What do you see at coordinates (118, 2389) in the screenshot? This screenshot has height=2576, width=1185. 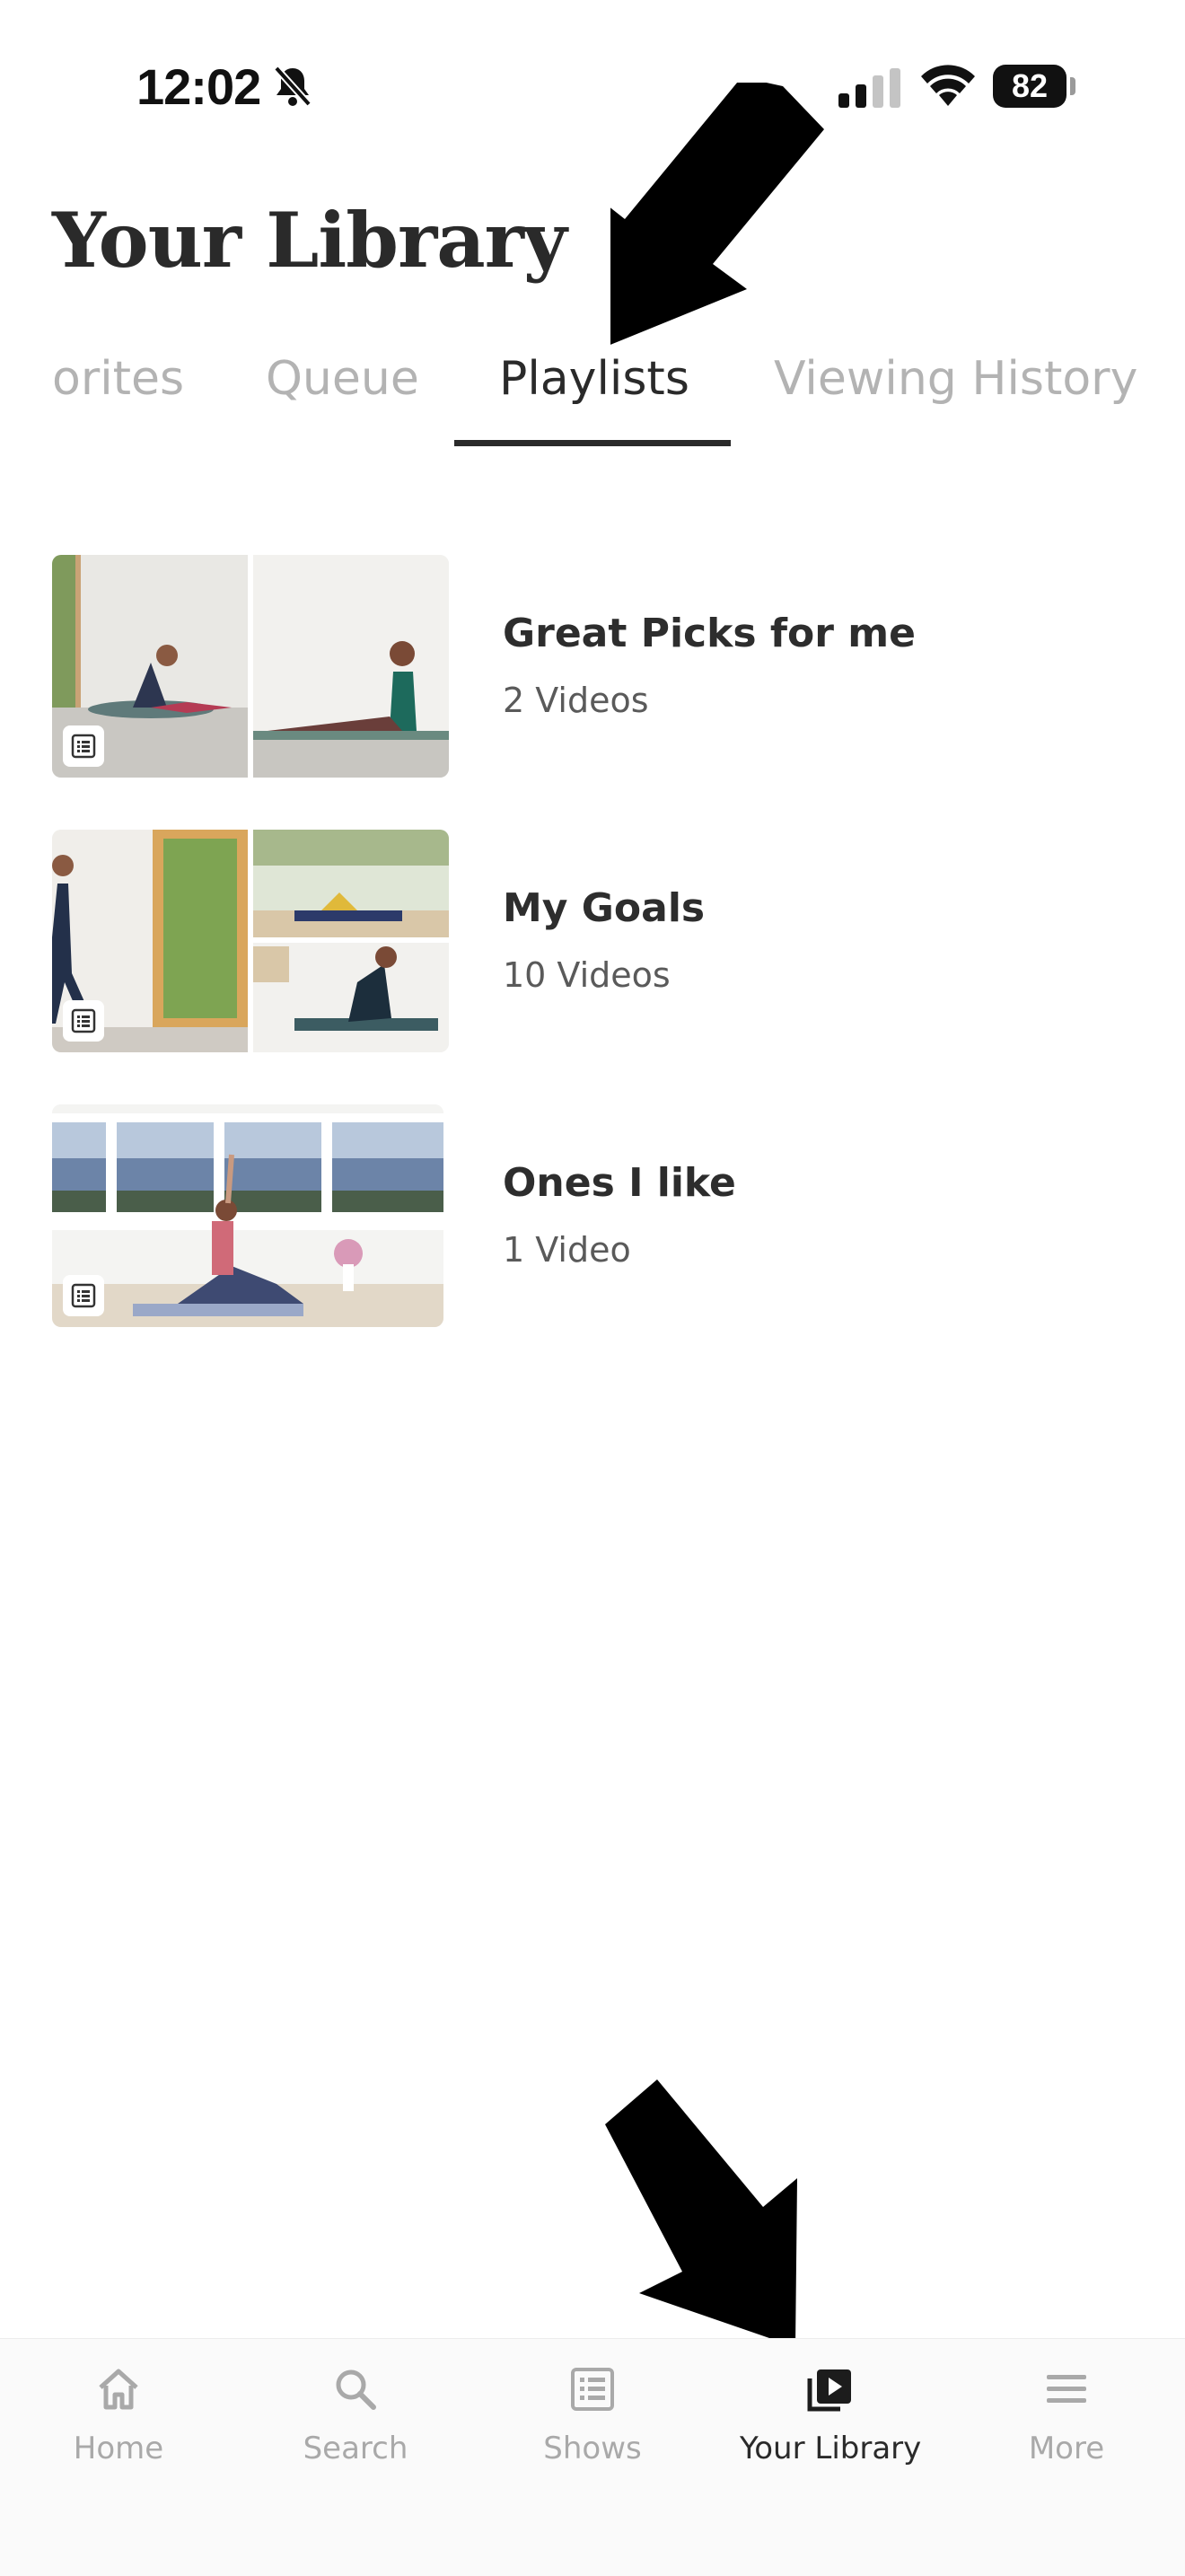 I see `home-icon` at bounding box center [118, 2389].